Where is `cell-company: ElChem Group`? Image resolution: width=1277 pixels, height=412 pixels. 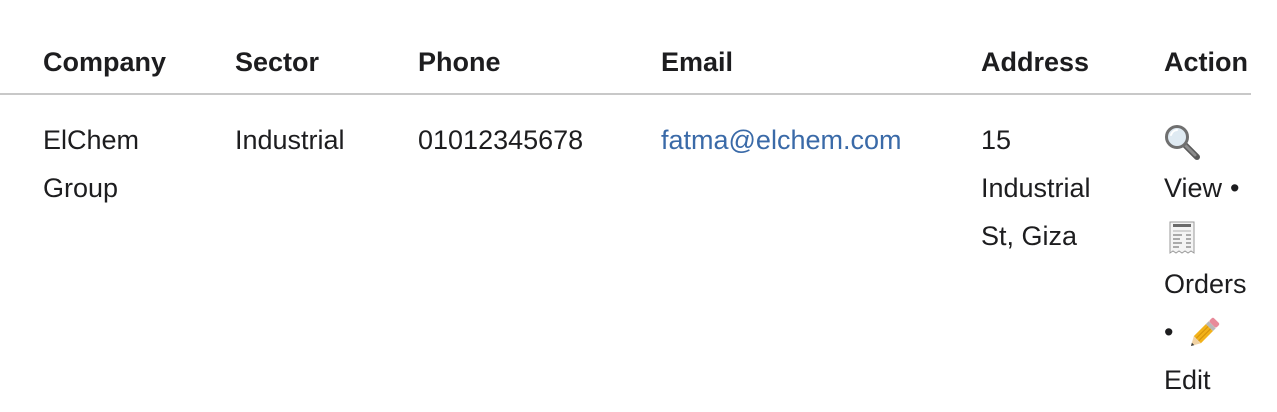
cell-company: ElChem Group is located at coordinates (118, 164).